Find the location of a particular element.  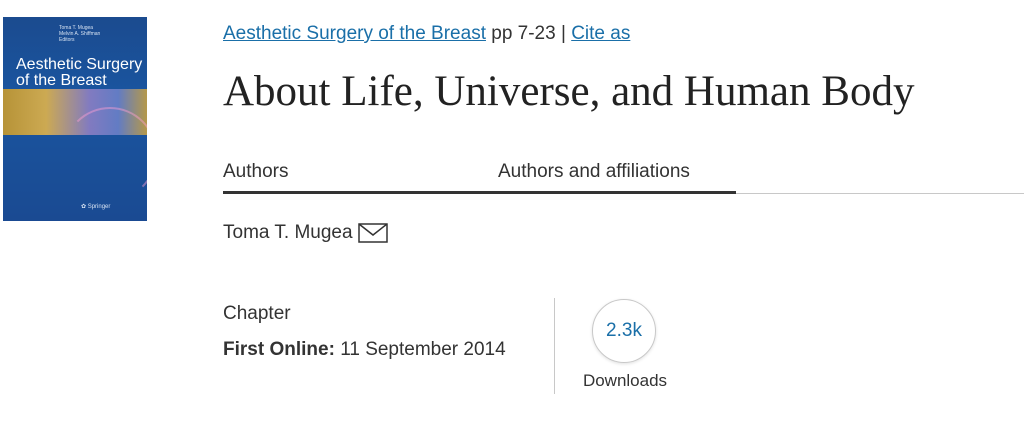

downloads-badge: 2.3k is located at coordinates (624, 331).